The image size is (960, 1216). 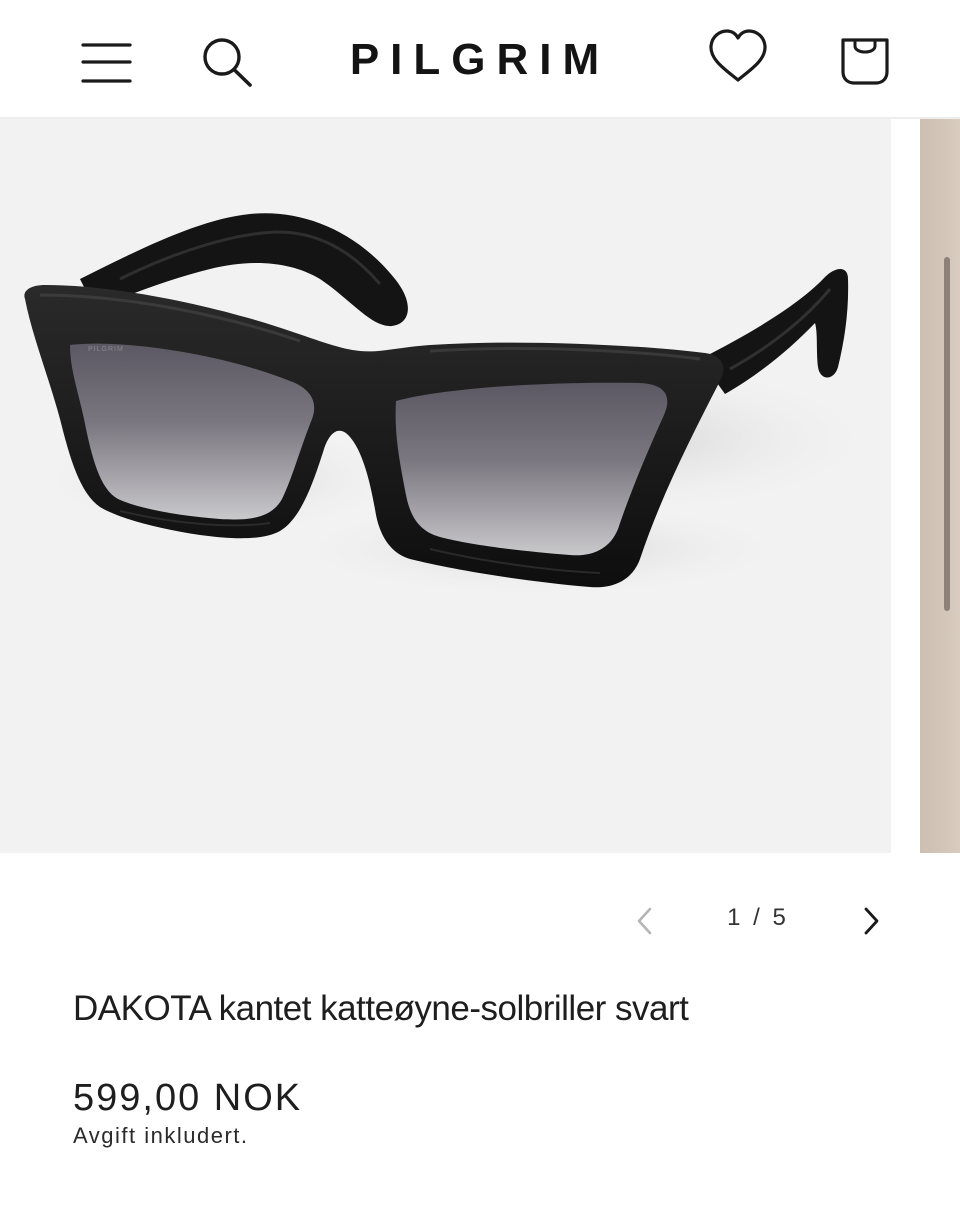 What do you see at coordinates (758, 917) in the screenshot?
I see `gallery-counter: 1 / 5` at bounding box center [758, 917].